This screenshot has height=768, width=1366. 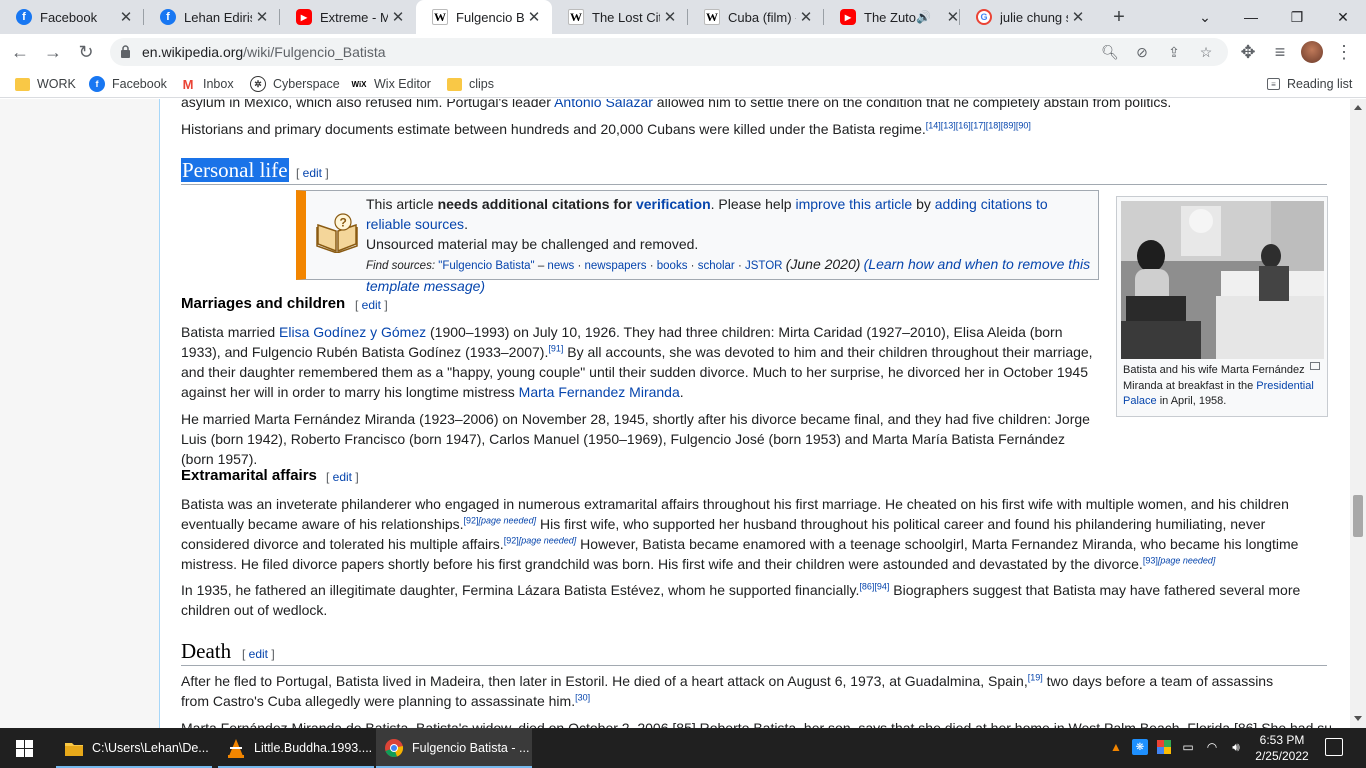 I want to click on bookmark-work: WORK, so click(x=45, y=84).